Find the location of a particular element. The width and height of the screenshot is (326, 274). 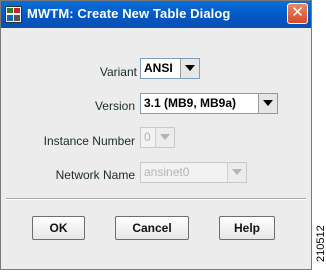

cancel-button: Cancel is located at coordinates (152, 228).